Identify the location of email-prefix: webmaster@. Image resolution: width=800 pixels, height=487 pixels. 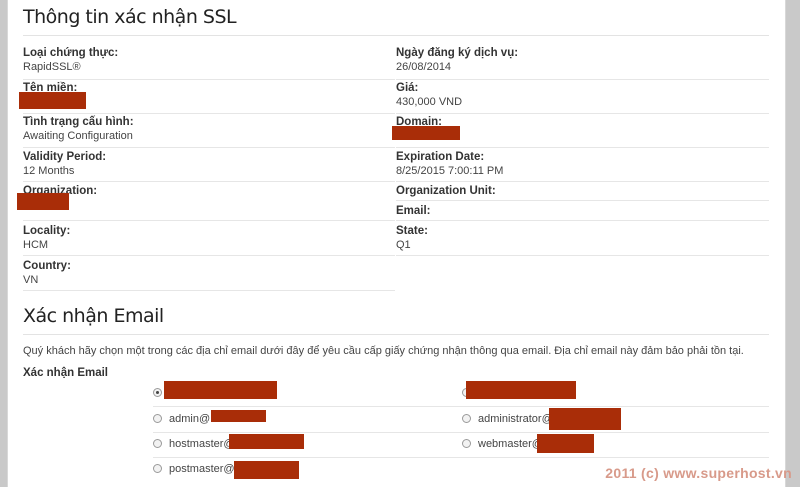
(510, 444).